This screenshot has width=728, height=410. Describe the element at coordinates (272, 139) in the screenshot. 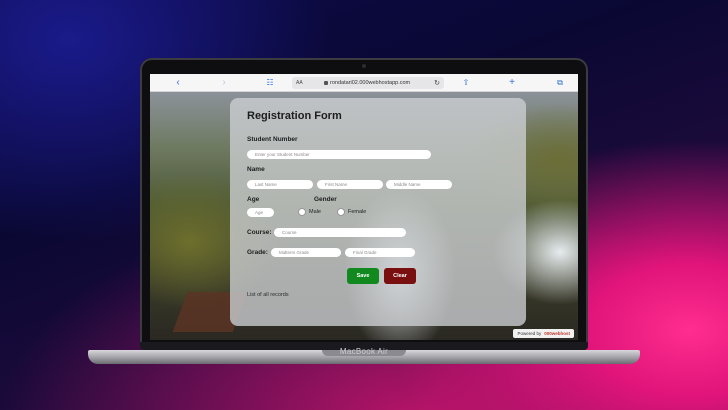

I see `student-number-label: Student Number` at that location.